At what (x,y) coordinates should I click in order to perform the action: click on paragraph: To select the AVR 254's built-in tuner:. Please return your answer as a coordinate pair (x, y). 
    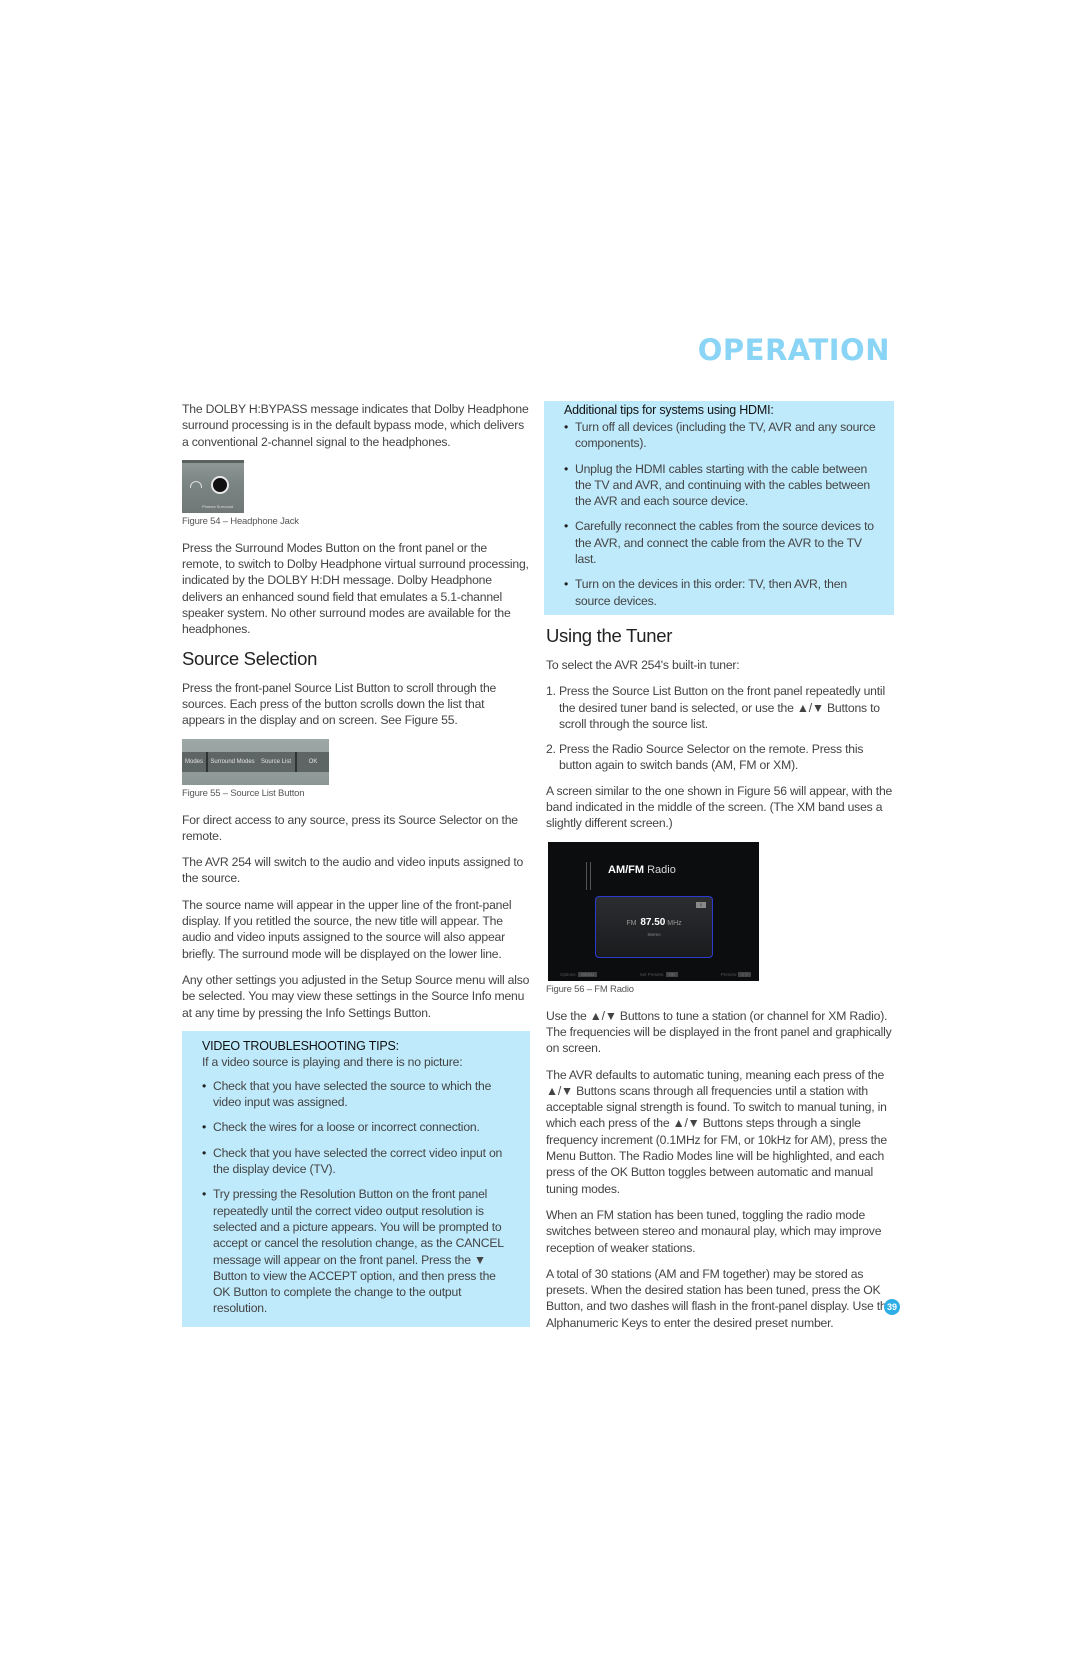
    Looking at the image, I should click on (643, 664).